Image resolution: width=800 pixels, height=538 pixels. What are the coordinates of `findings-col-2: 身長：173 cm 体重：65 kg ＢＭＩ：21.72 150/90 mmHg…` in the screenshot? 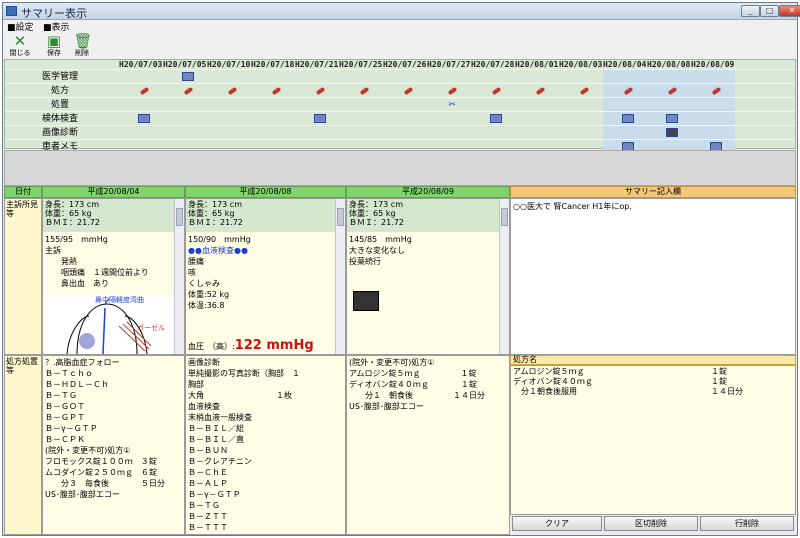 It's located at (265, 276).